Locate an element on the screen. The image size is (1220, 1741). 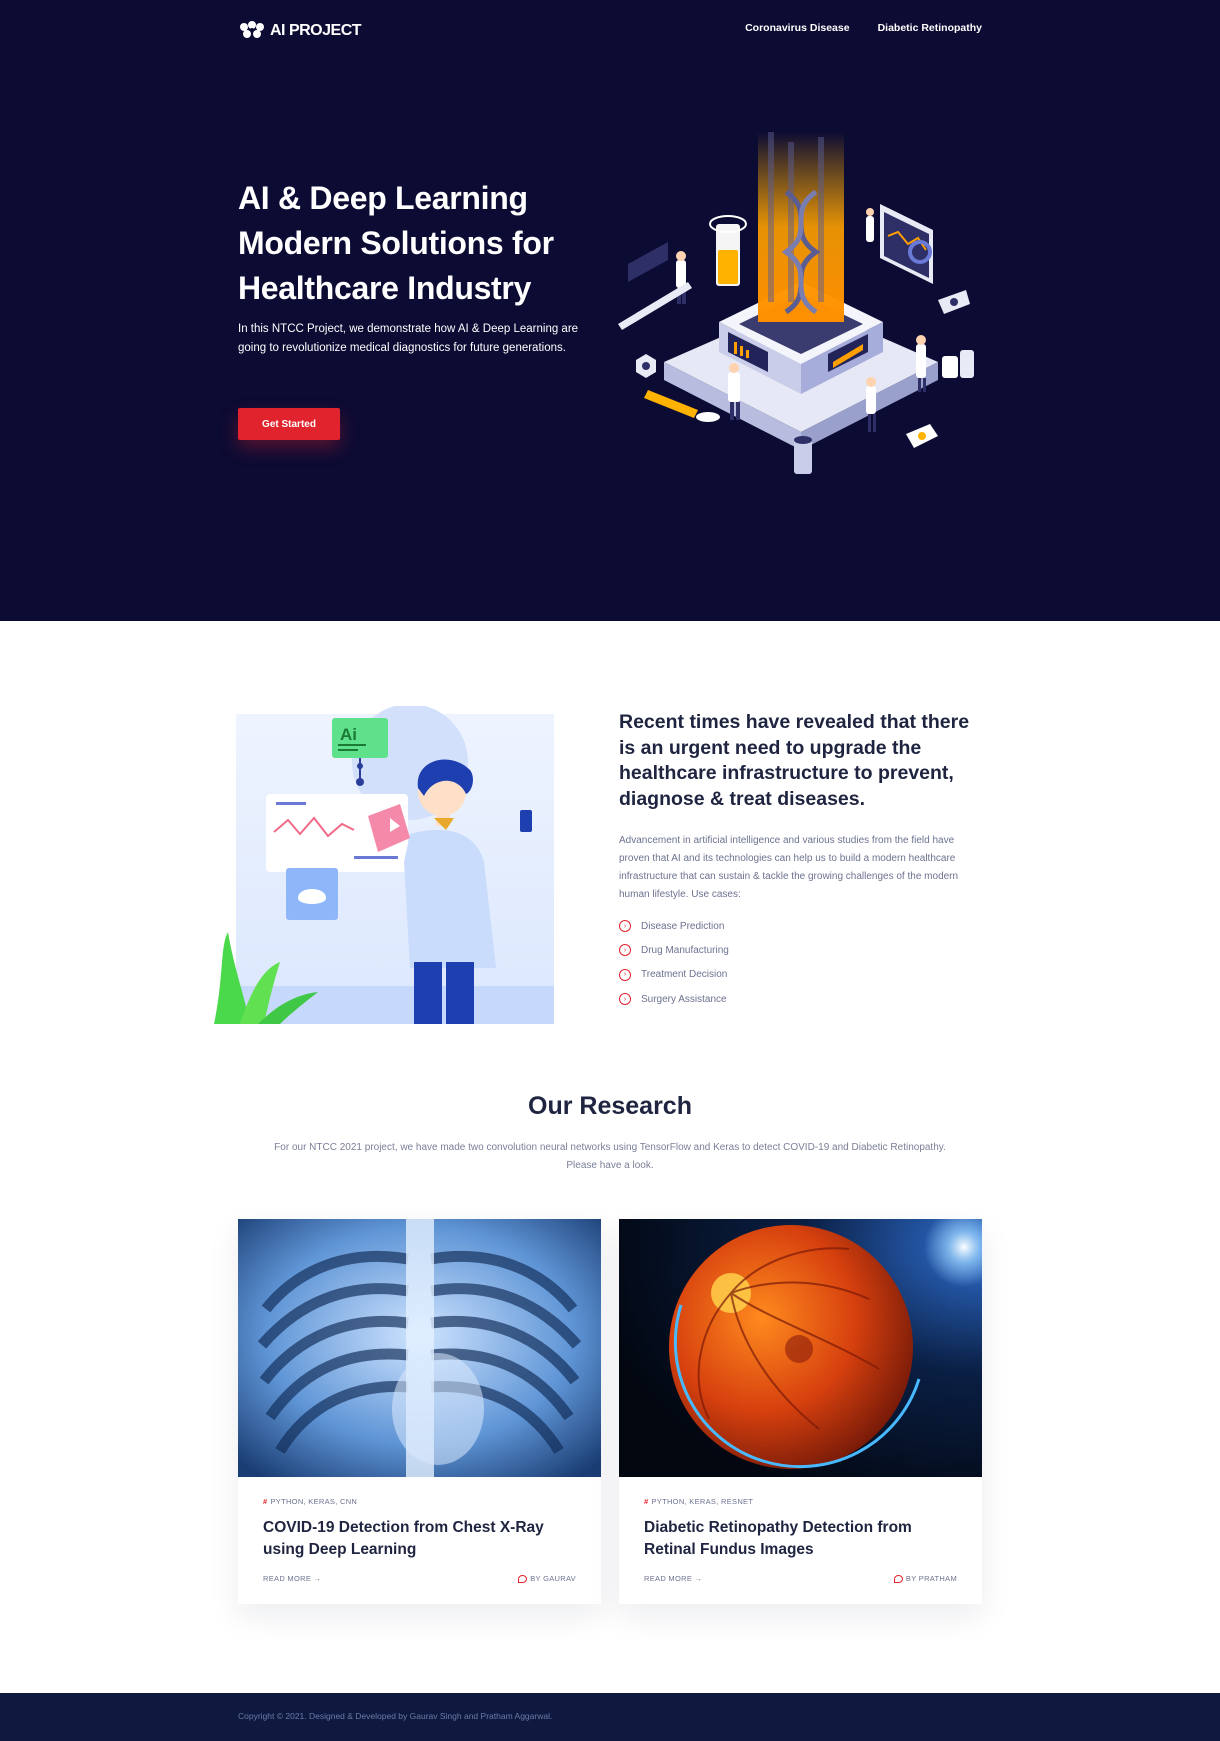
get-started-button: Get Started is located at coordinates (289, 424).